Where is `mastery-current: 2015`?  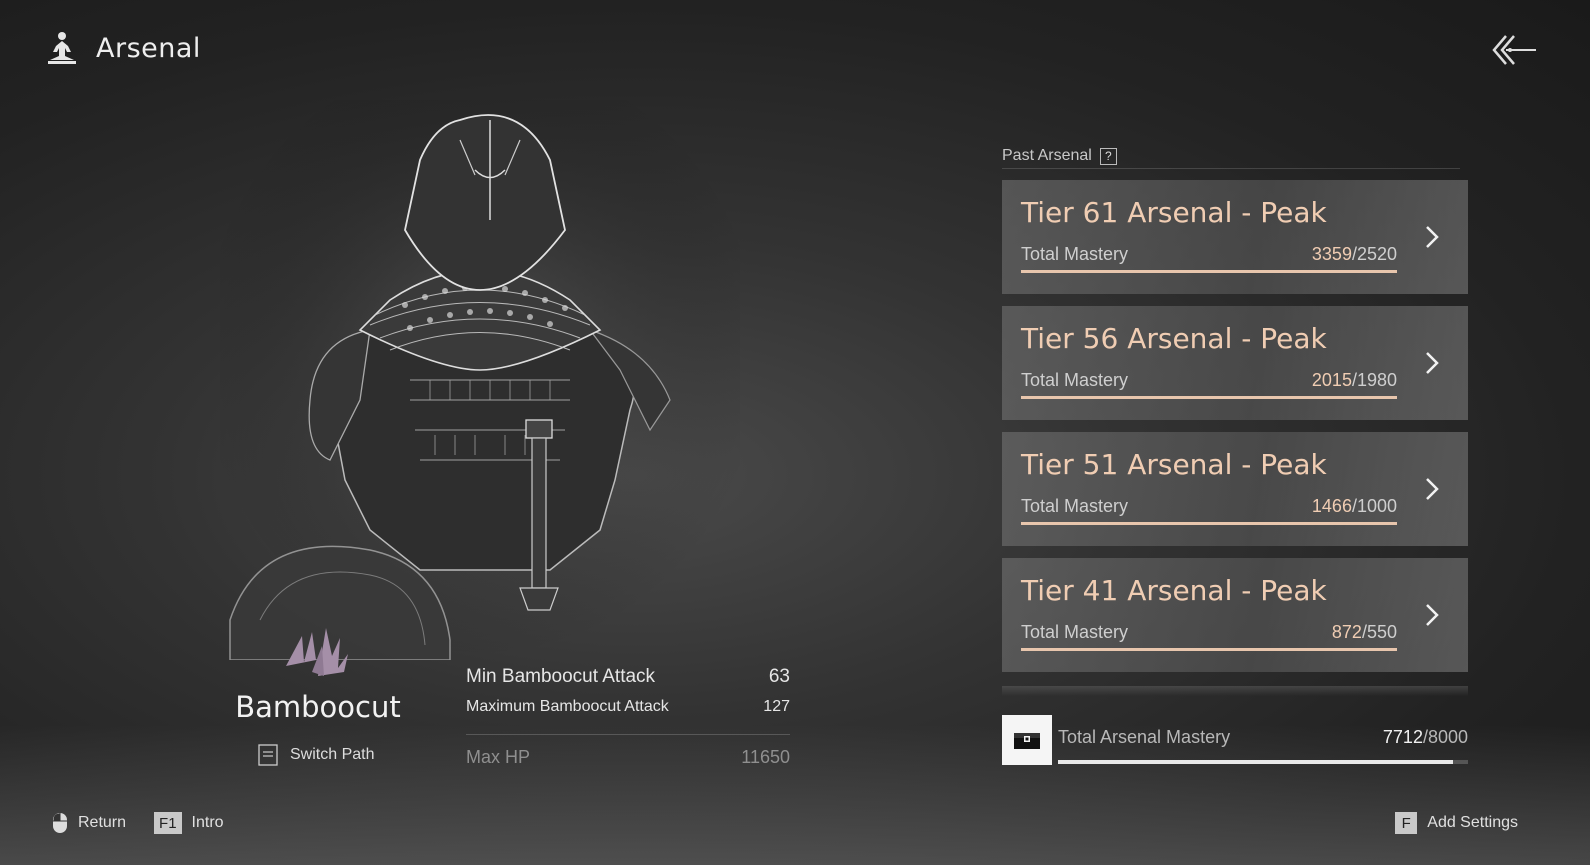 mastery-current: 2015 is located at coordinates (1331, 380).